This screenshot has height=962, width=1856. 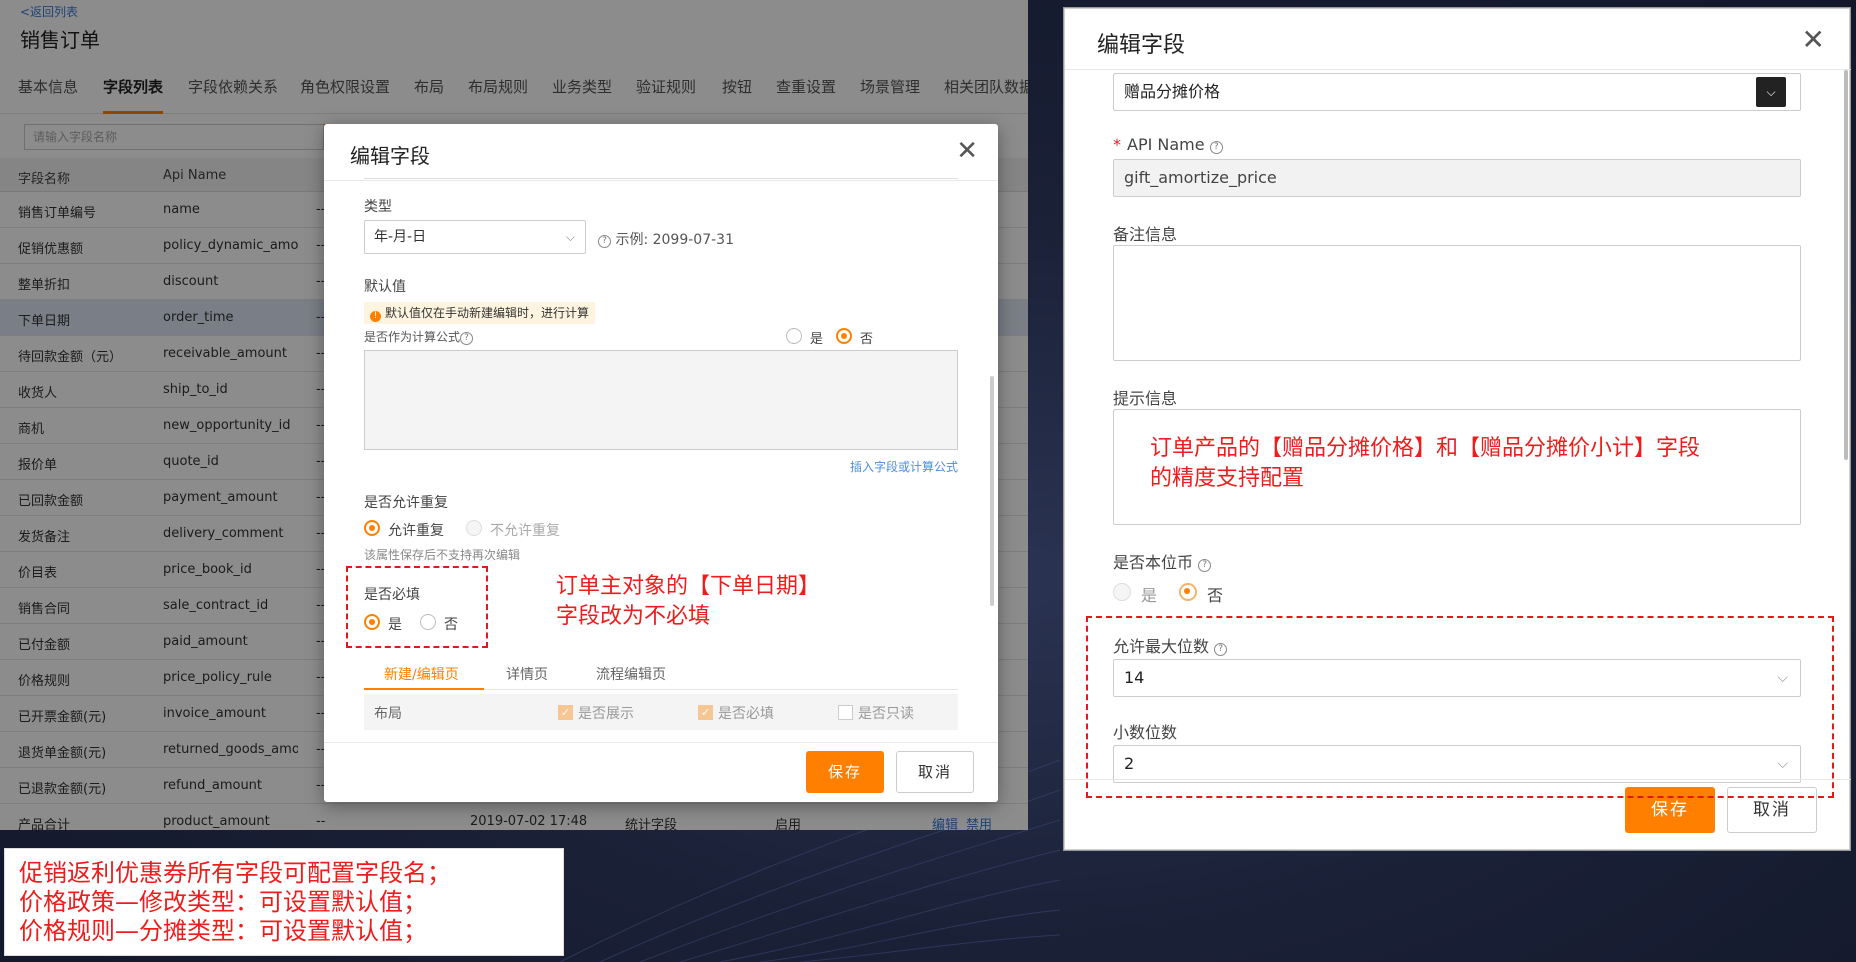 I want to click on readonly-checkbox-label: 是否只读, so click(x=886, y=714).